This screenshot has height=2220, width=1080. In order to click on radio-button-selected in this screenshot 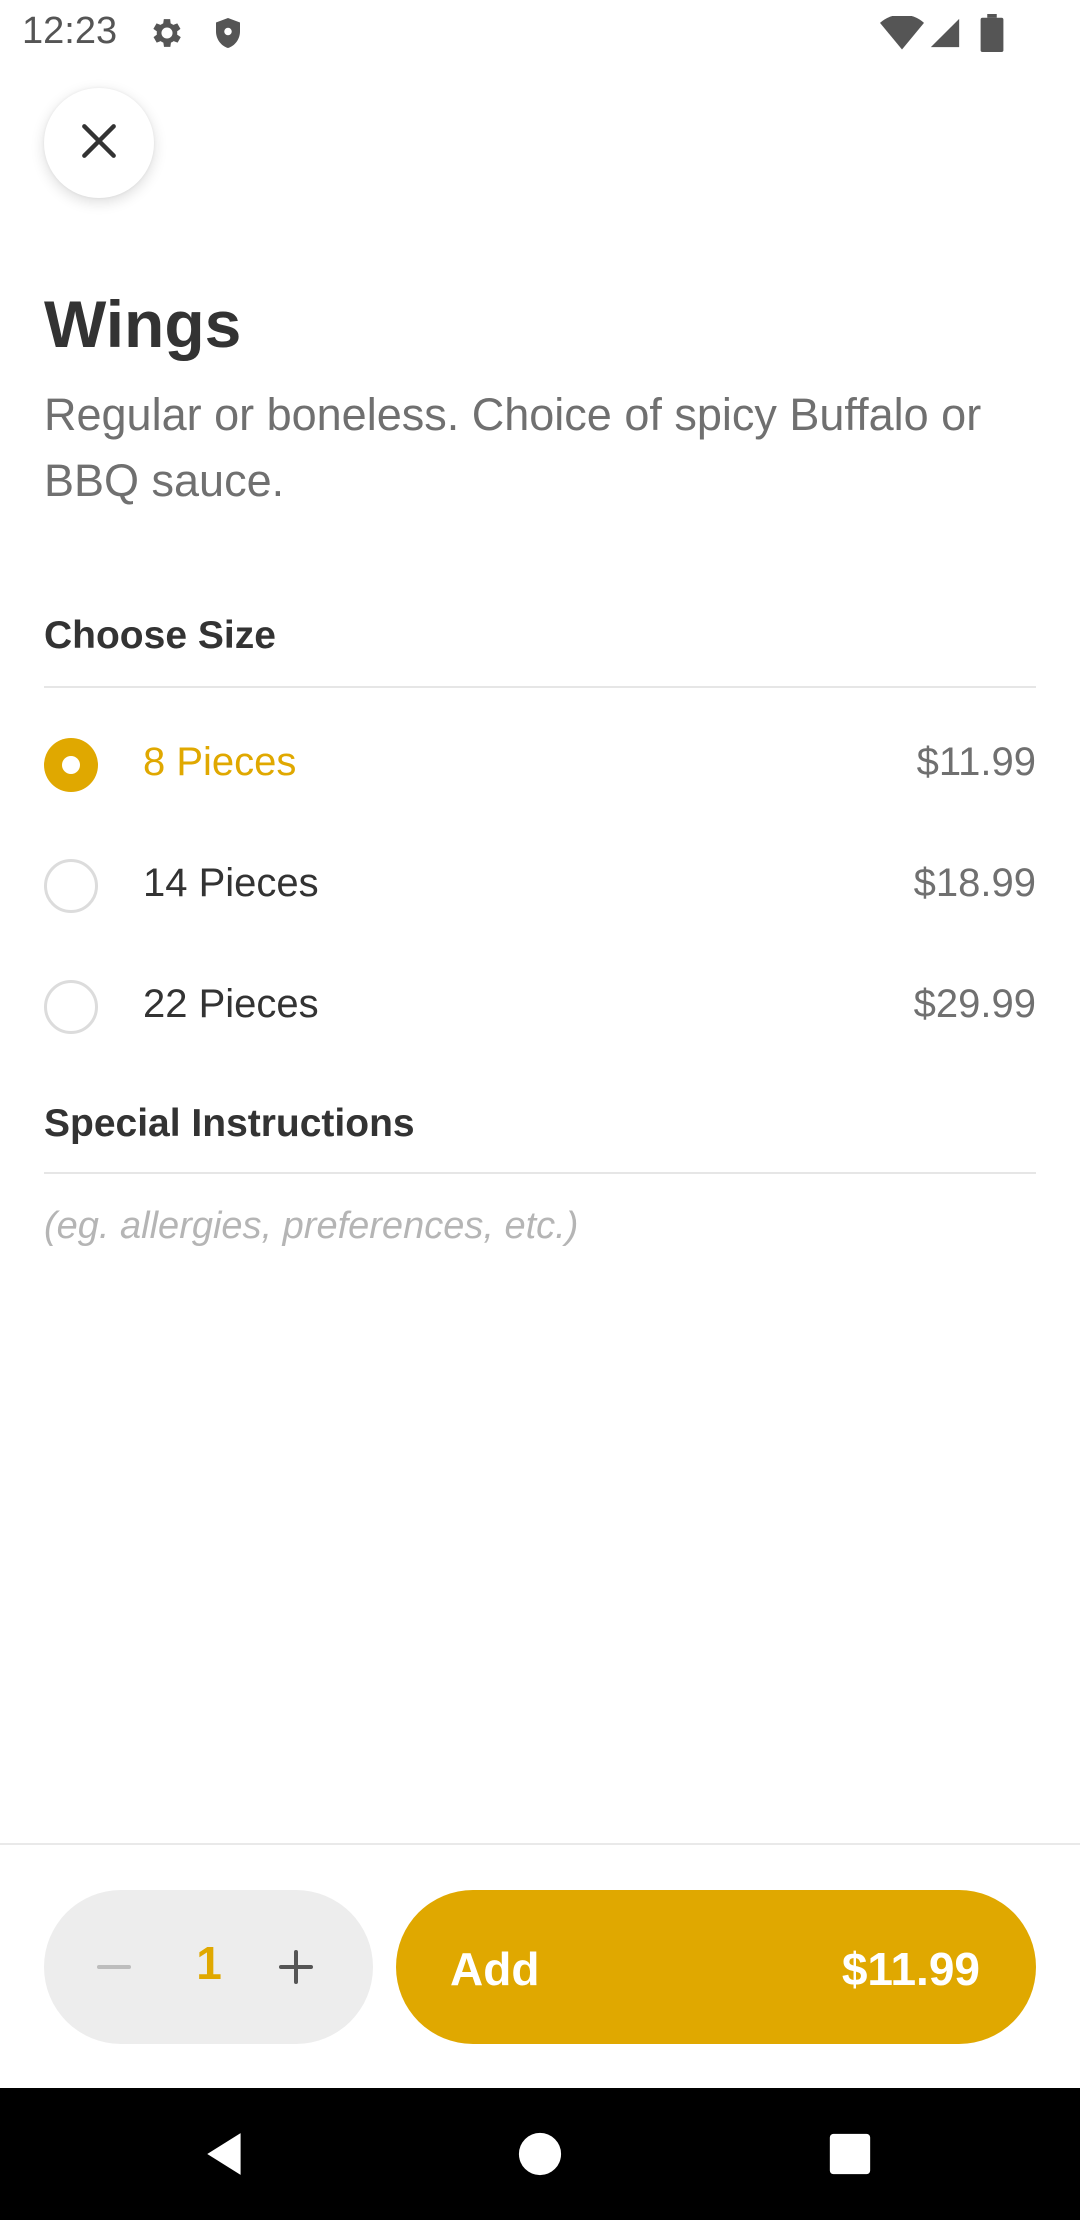, I will do `click(71, 765)`.